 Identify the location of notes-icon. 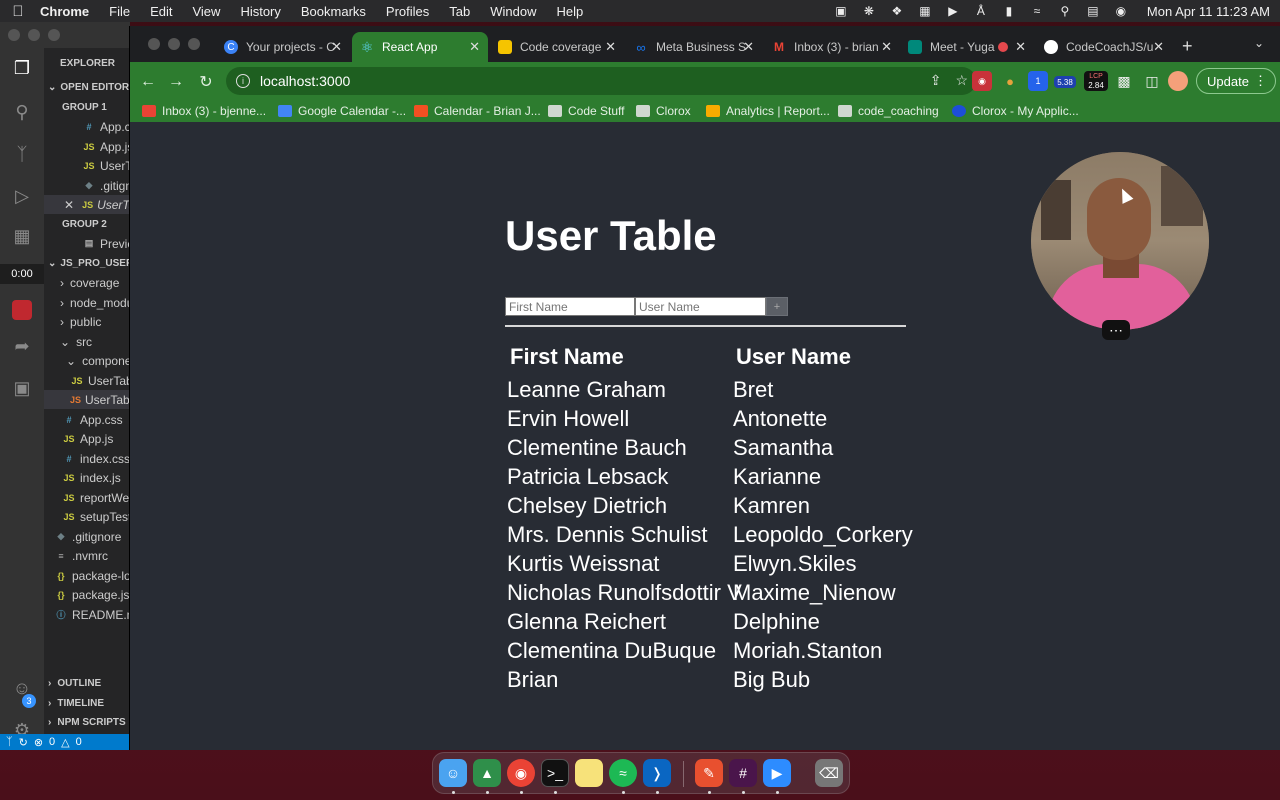
(589, 773).